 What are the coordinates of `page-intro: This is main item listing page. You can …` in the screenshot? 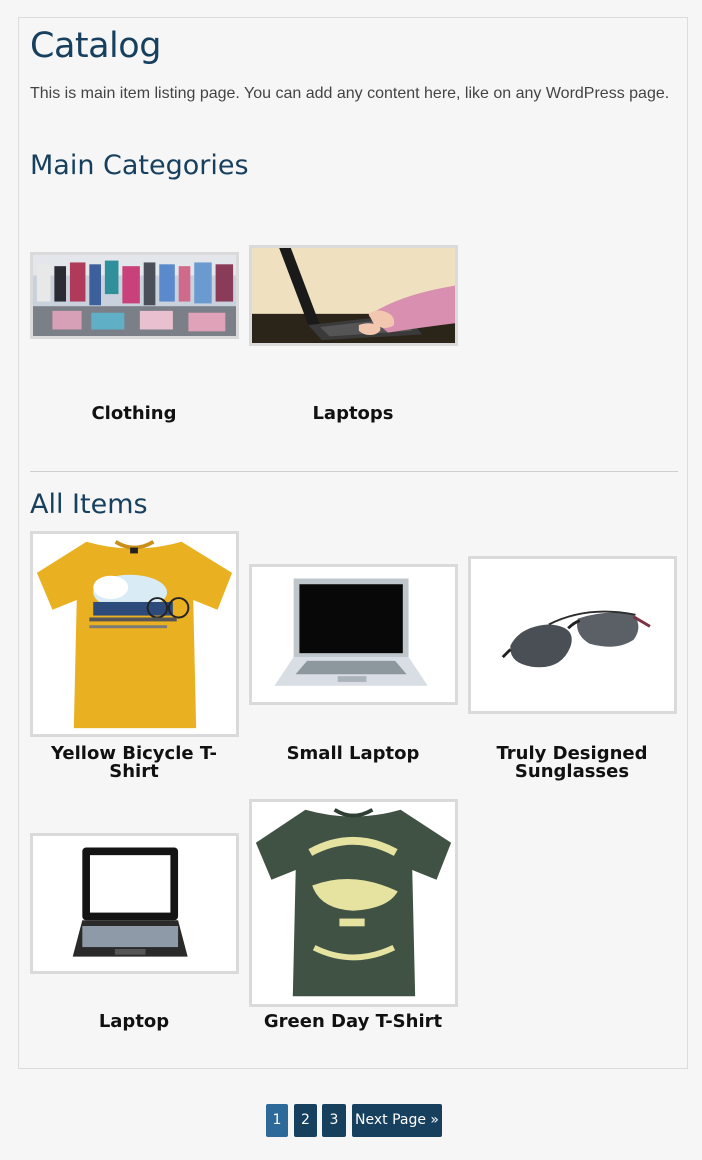 It's located at (350, 93).